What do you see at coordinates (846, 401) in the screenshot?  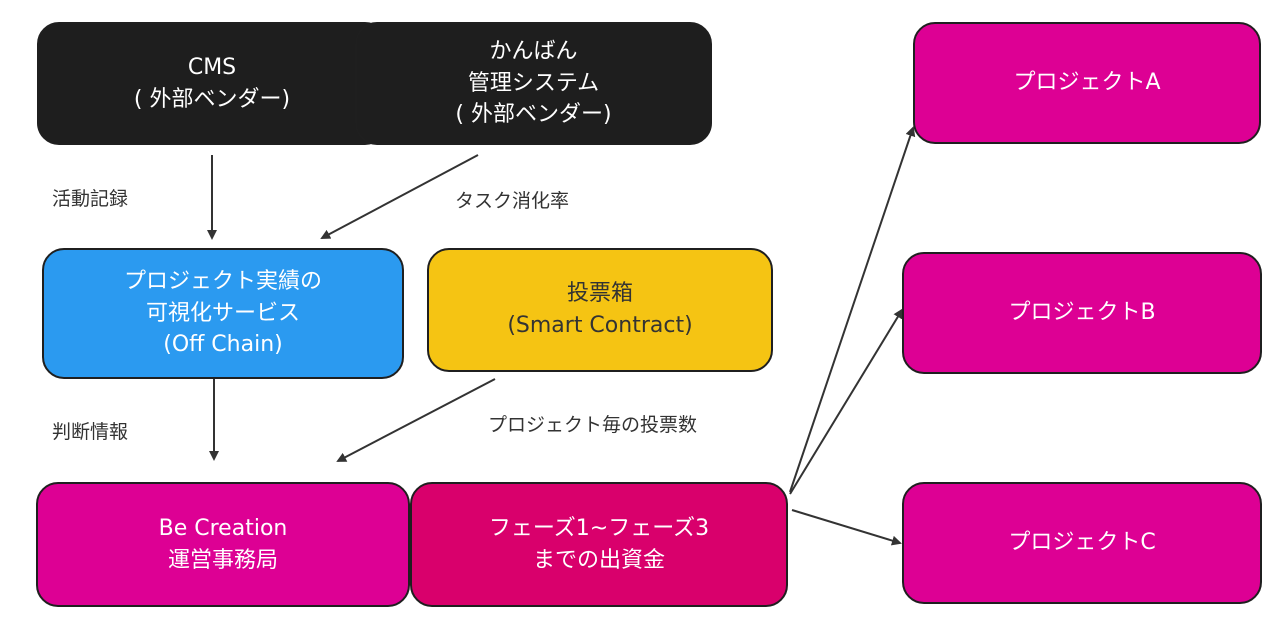 I see `edge-funding-to-project-b` at bounding box center [846, 401].